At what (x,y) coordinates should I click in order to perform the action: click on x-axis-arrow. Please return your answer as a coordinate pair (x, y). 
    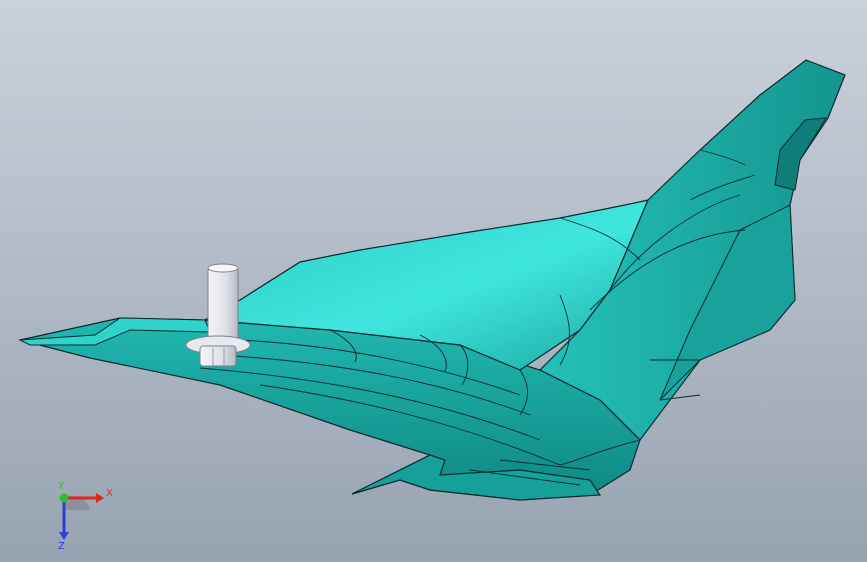
    Looking at the image, I should click on (100, 498).